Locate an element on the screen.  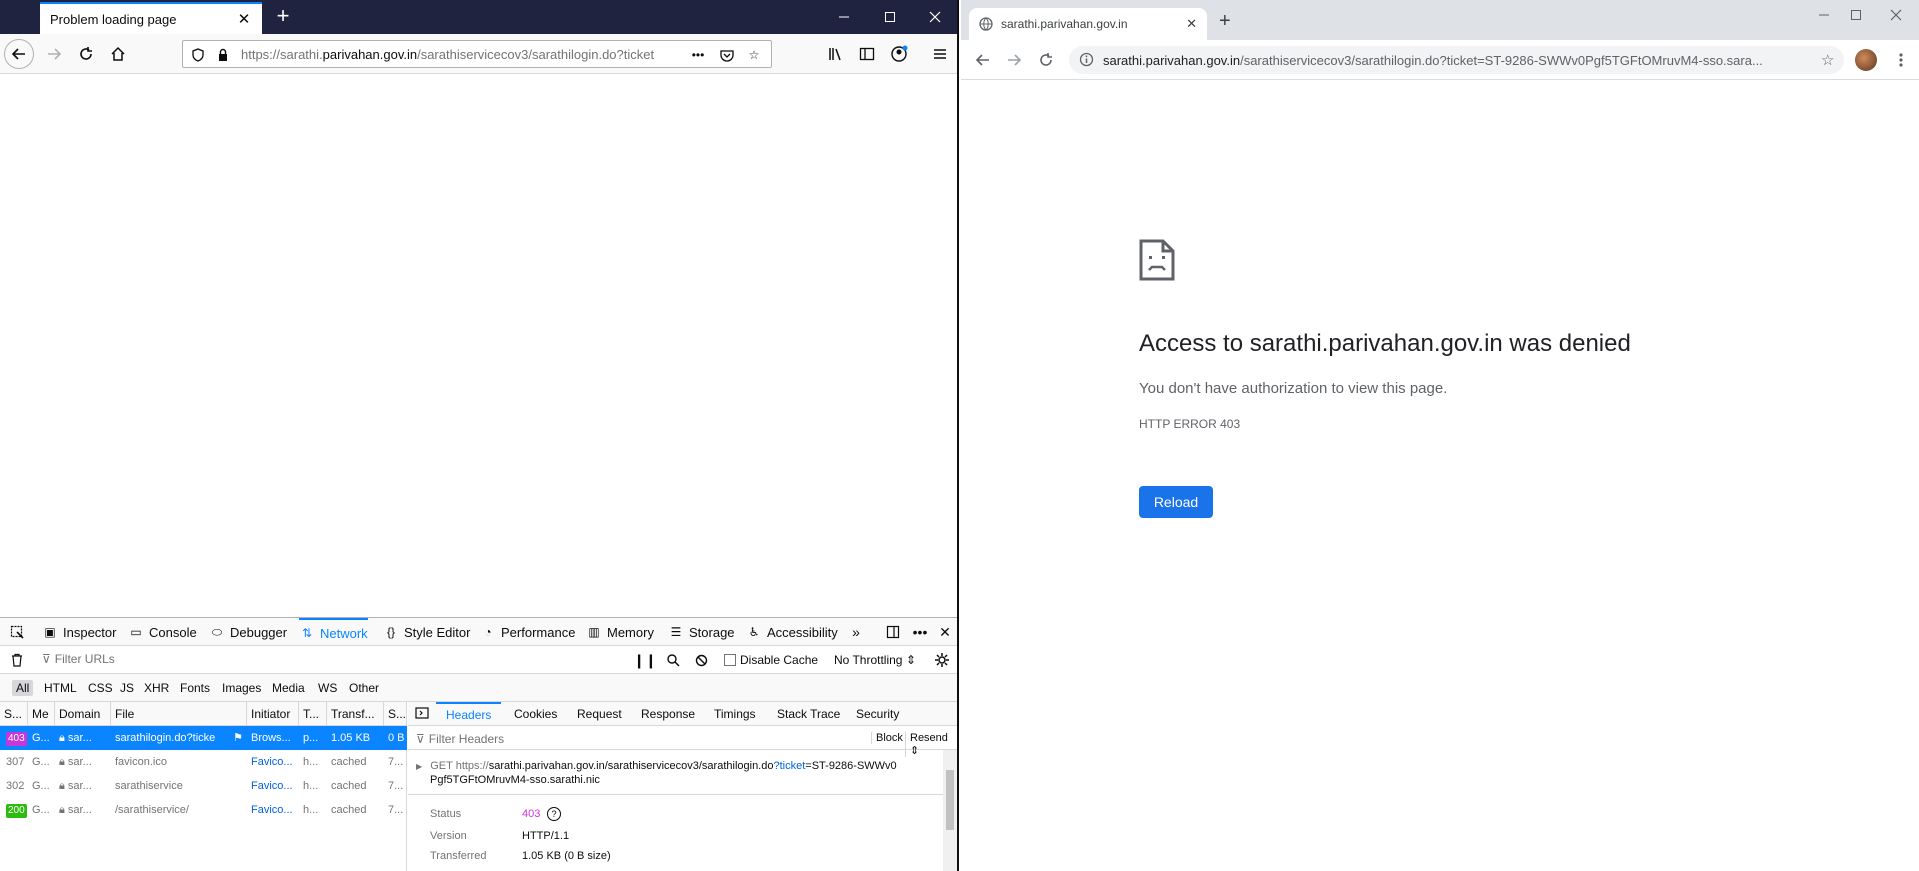
search-icon is located at coordinates (673, 660).